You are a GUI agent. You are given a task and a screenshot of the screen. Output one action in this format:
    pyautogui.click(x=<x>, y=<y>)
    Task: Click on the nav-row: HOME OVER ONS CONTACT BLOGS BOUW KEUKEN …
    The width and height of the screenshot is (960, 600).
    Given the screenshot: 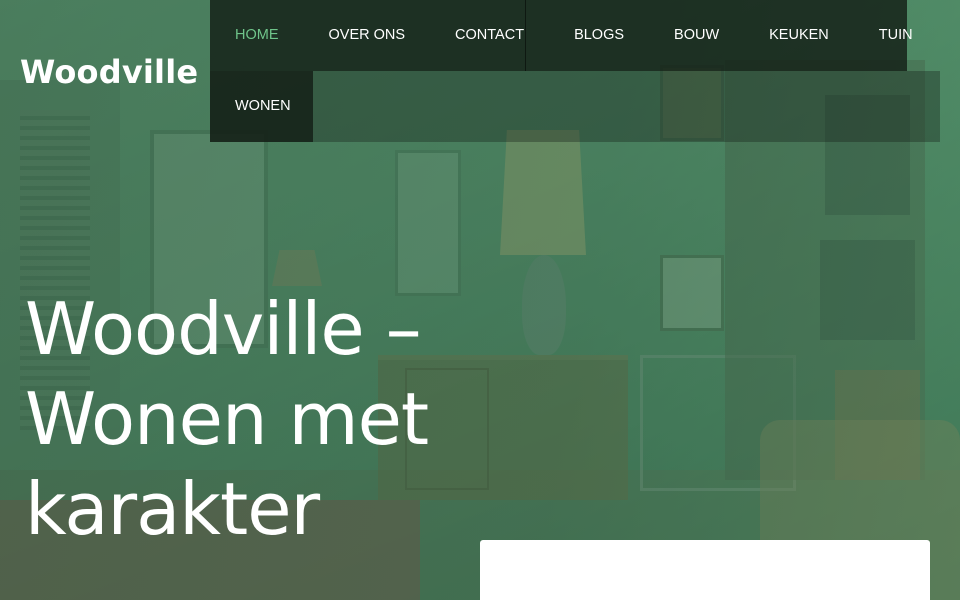 What is the action you would take?
    pyautogui.click(x=561, y=35)
    